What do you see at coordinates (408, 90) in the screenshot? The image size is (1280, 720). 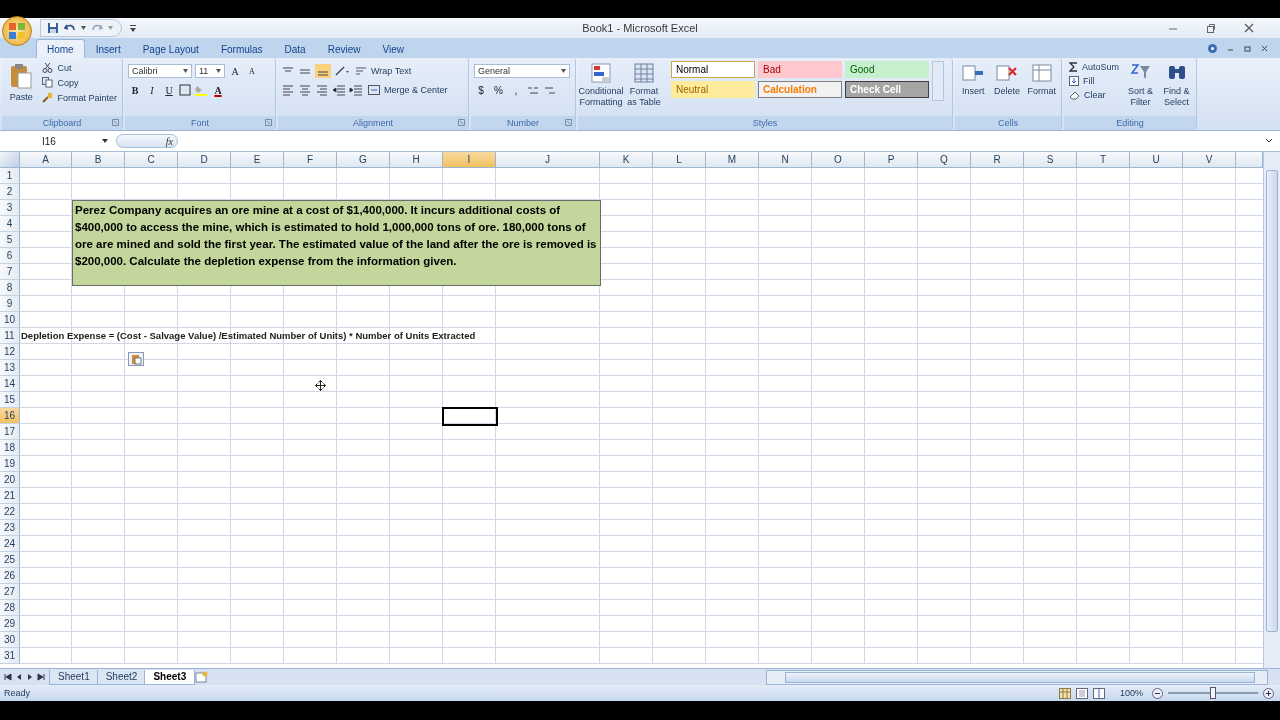 I see `merge-center-button: Merge & Center` at bounding box center [408, 90].